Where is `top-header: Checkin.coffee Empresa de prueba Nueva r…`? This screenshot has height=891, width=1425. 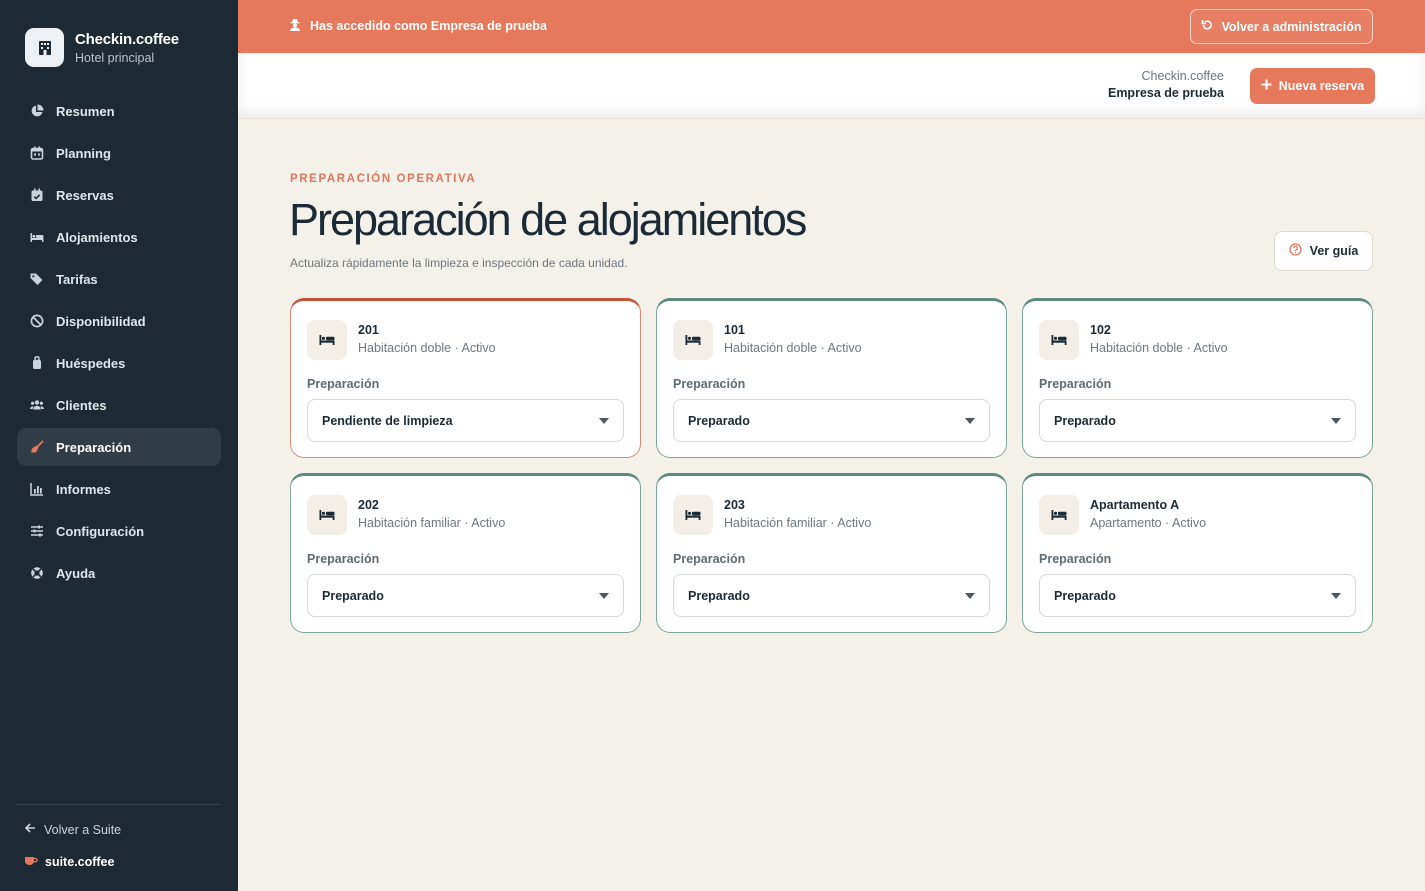
top-header: Checkin.coffee Empresa de prueba Nueva r… is located at coordinates (831, 86).